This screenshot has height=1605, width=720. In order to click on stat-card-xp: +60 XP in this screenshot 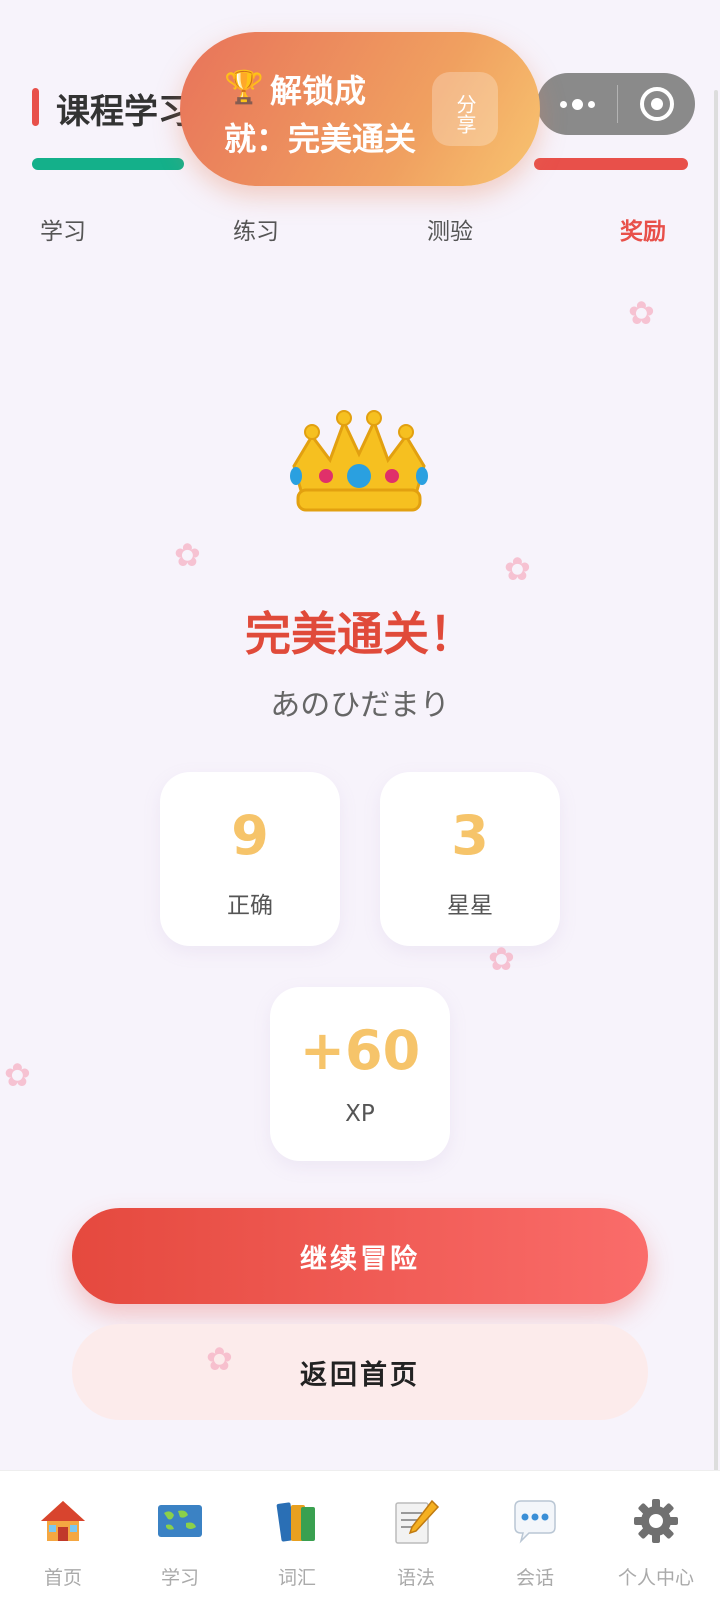, I will do `click(360, 1074)`.